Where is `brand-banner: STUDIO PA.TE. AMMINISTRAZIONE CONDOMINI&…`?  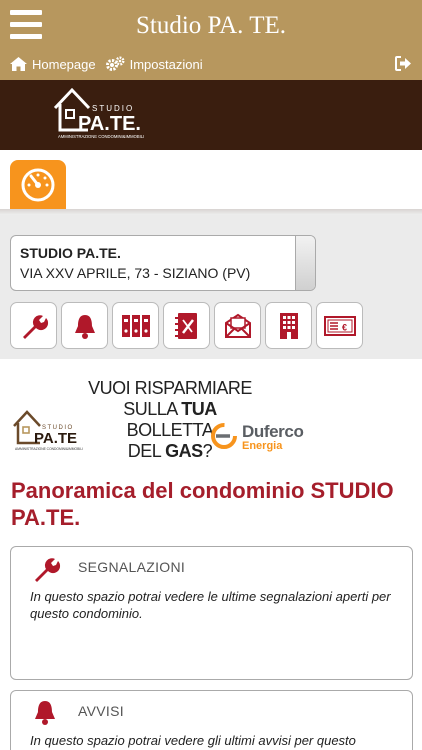 brand-banner: STUDIO PA.TE. AMMINISTRAZIONE CONDOMINI&… is located at coordinates (211, 115).